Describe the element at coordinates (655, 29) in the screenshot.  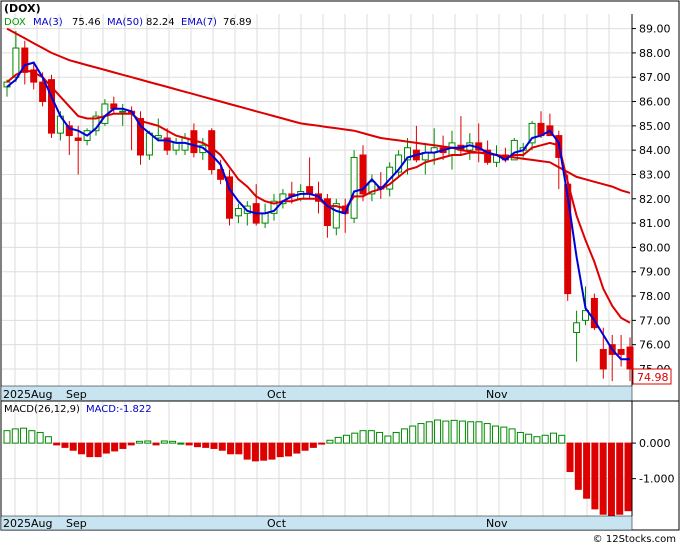
I see `price-tick-label: 89.00` at that location.